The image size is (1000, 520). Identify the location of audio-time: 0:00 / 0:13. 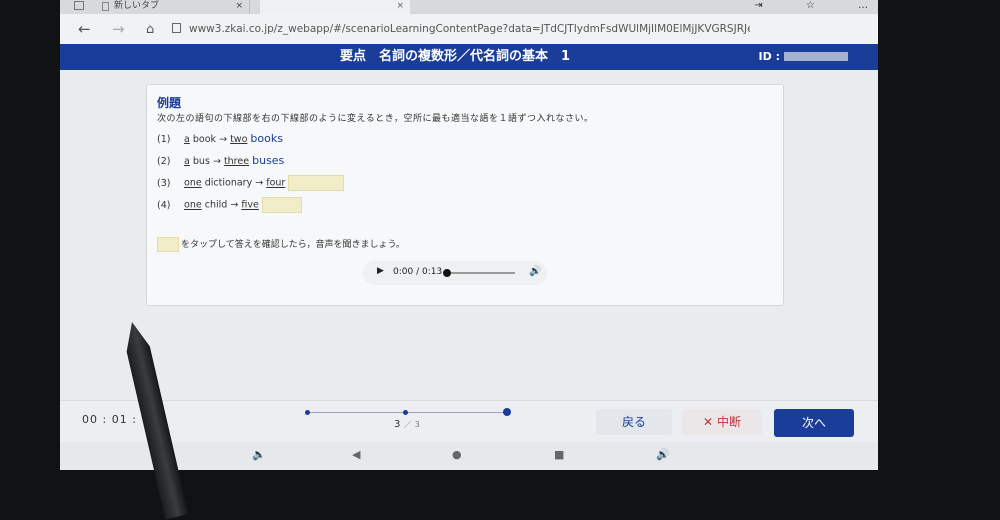
(418, 272).